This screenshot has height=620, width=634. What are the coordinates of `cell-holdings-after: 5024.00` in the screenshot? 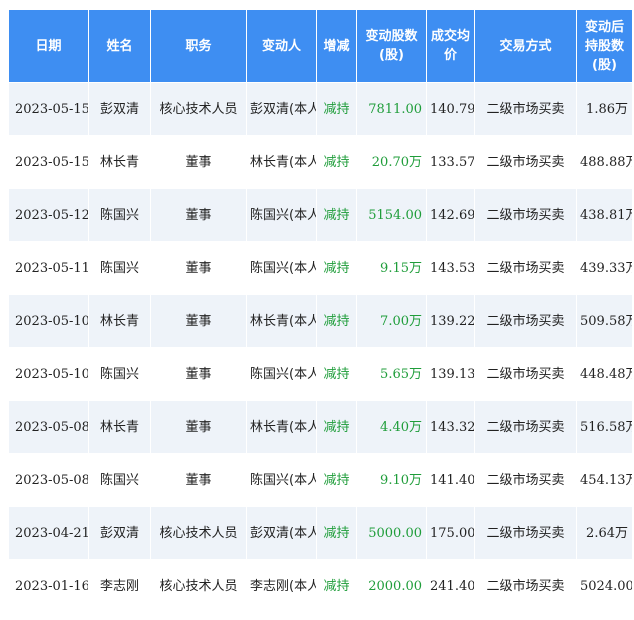 It's located at (604, 586).